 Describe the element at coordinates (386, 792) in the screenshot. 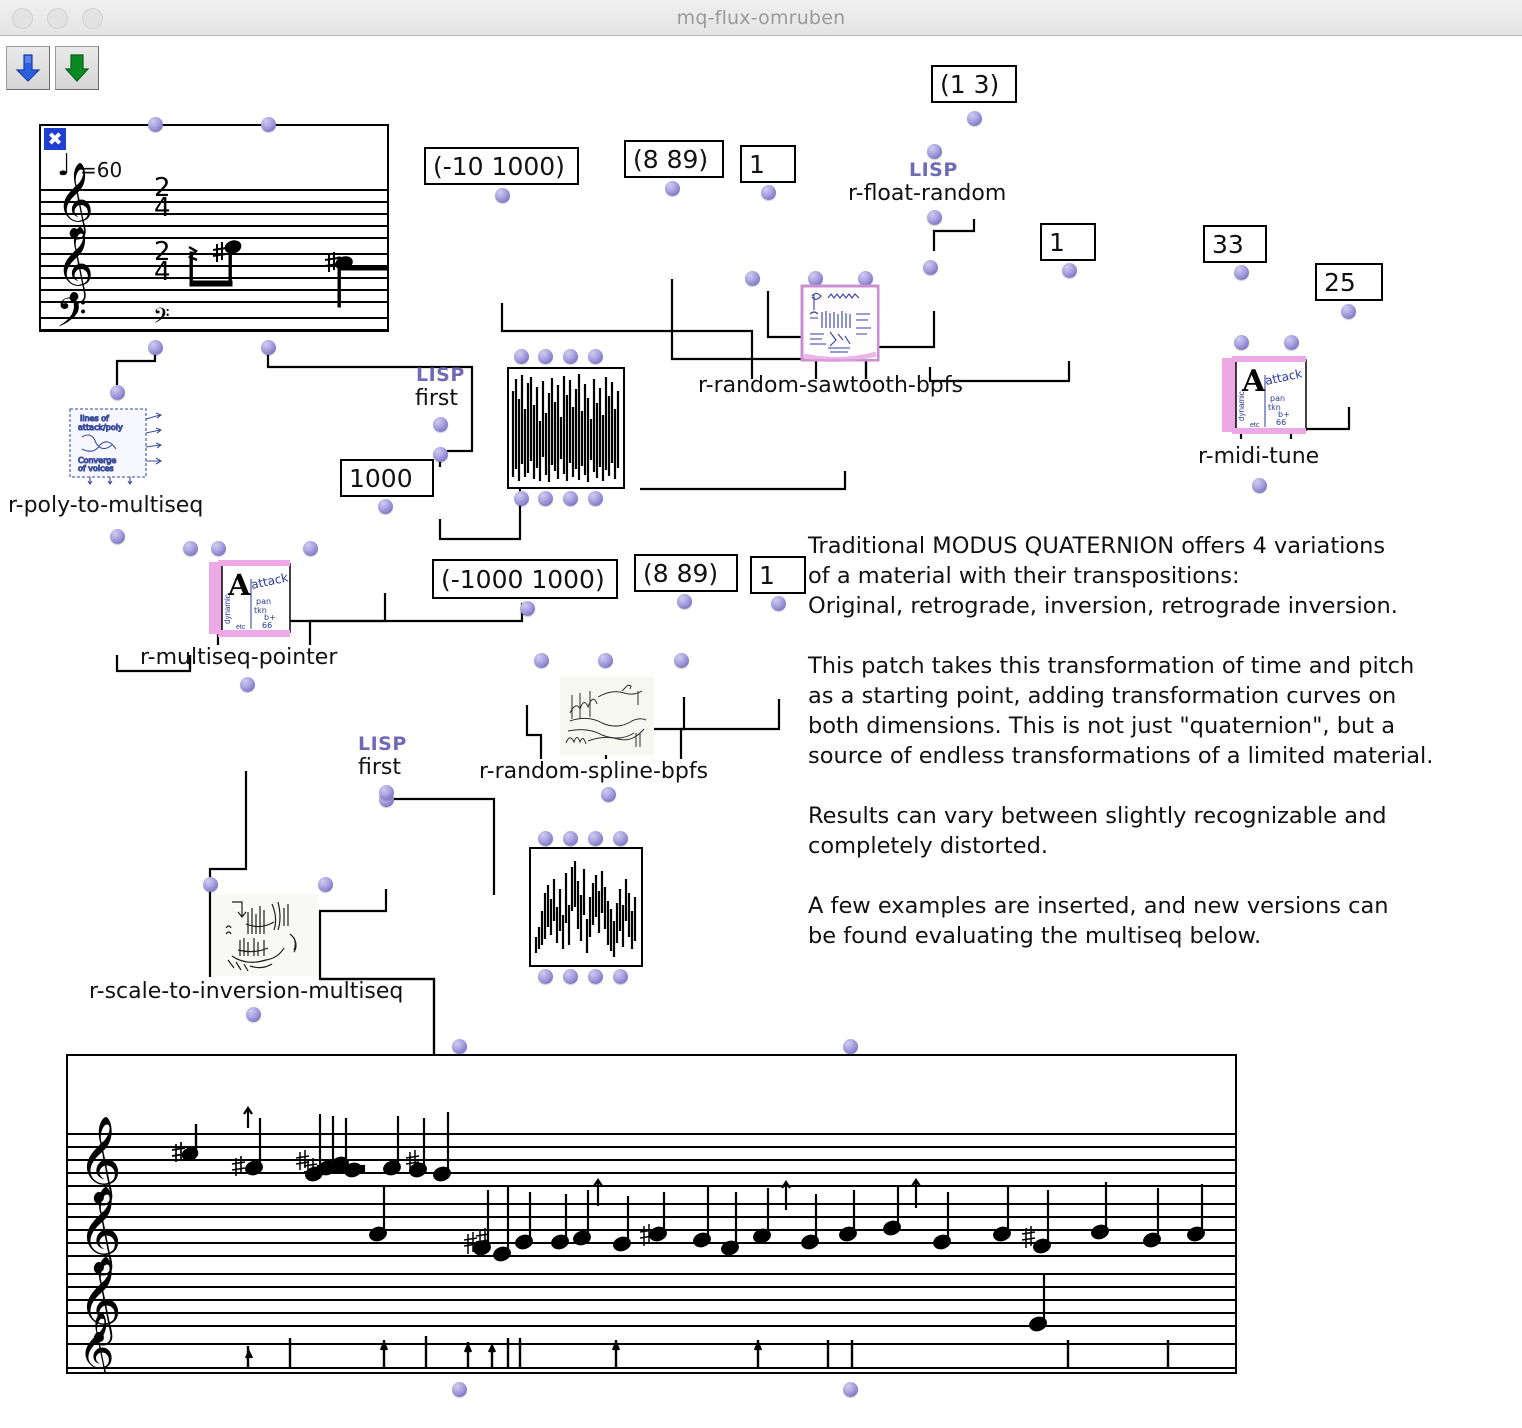

I see `first-bottom-outlet` at that location.